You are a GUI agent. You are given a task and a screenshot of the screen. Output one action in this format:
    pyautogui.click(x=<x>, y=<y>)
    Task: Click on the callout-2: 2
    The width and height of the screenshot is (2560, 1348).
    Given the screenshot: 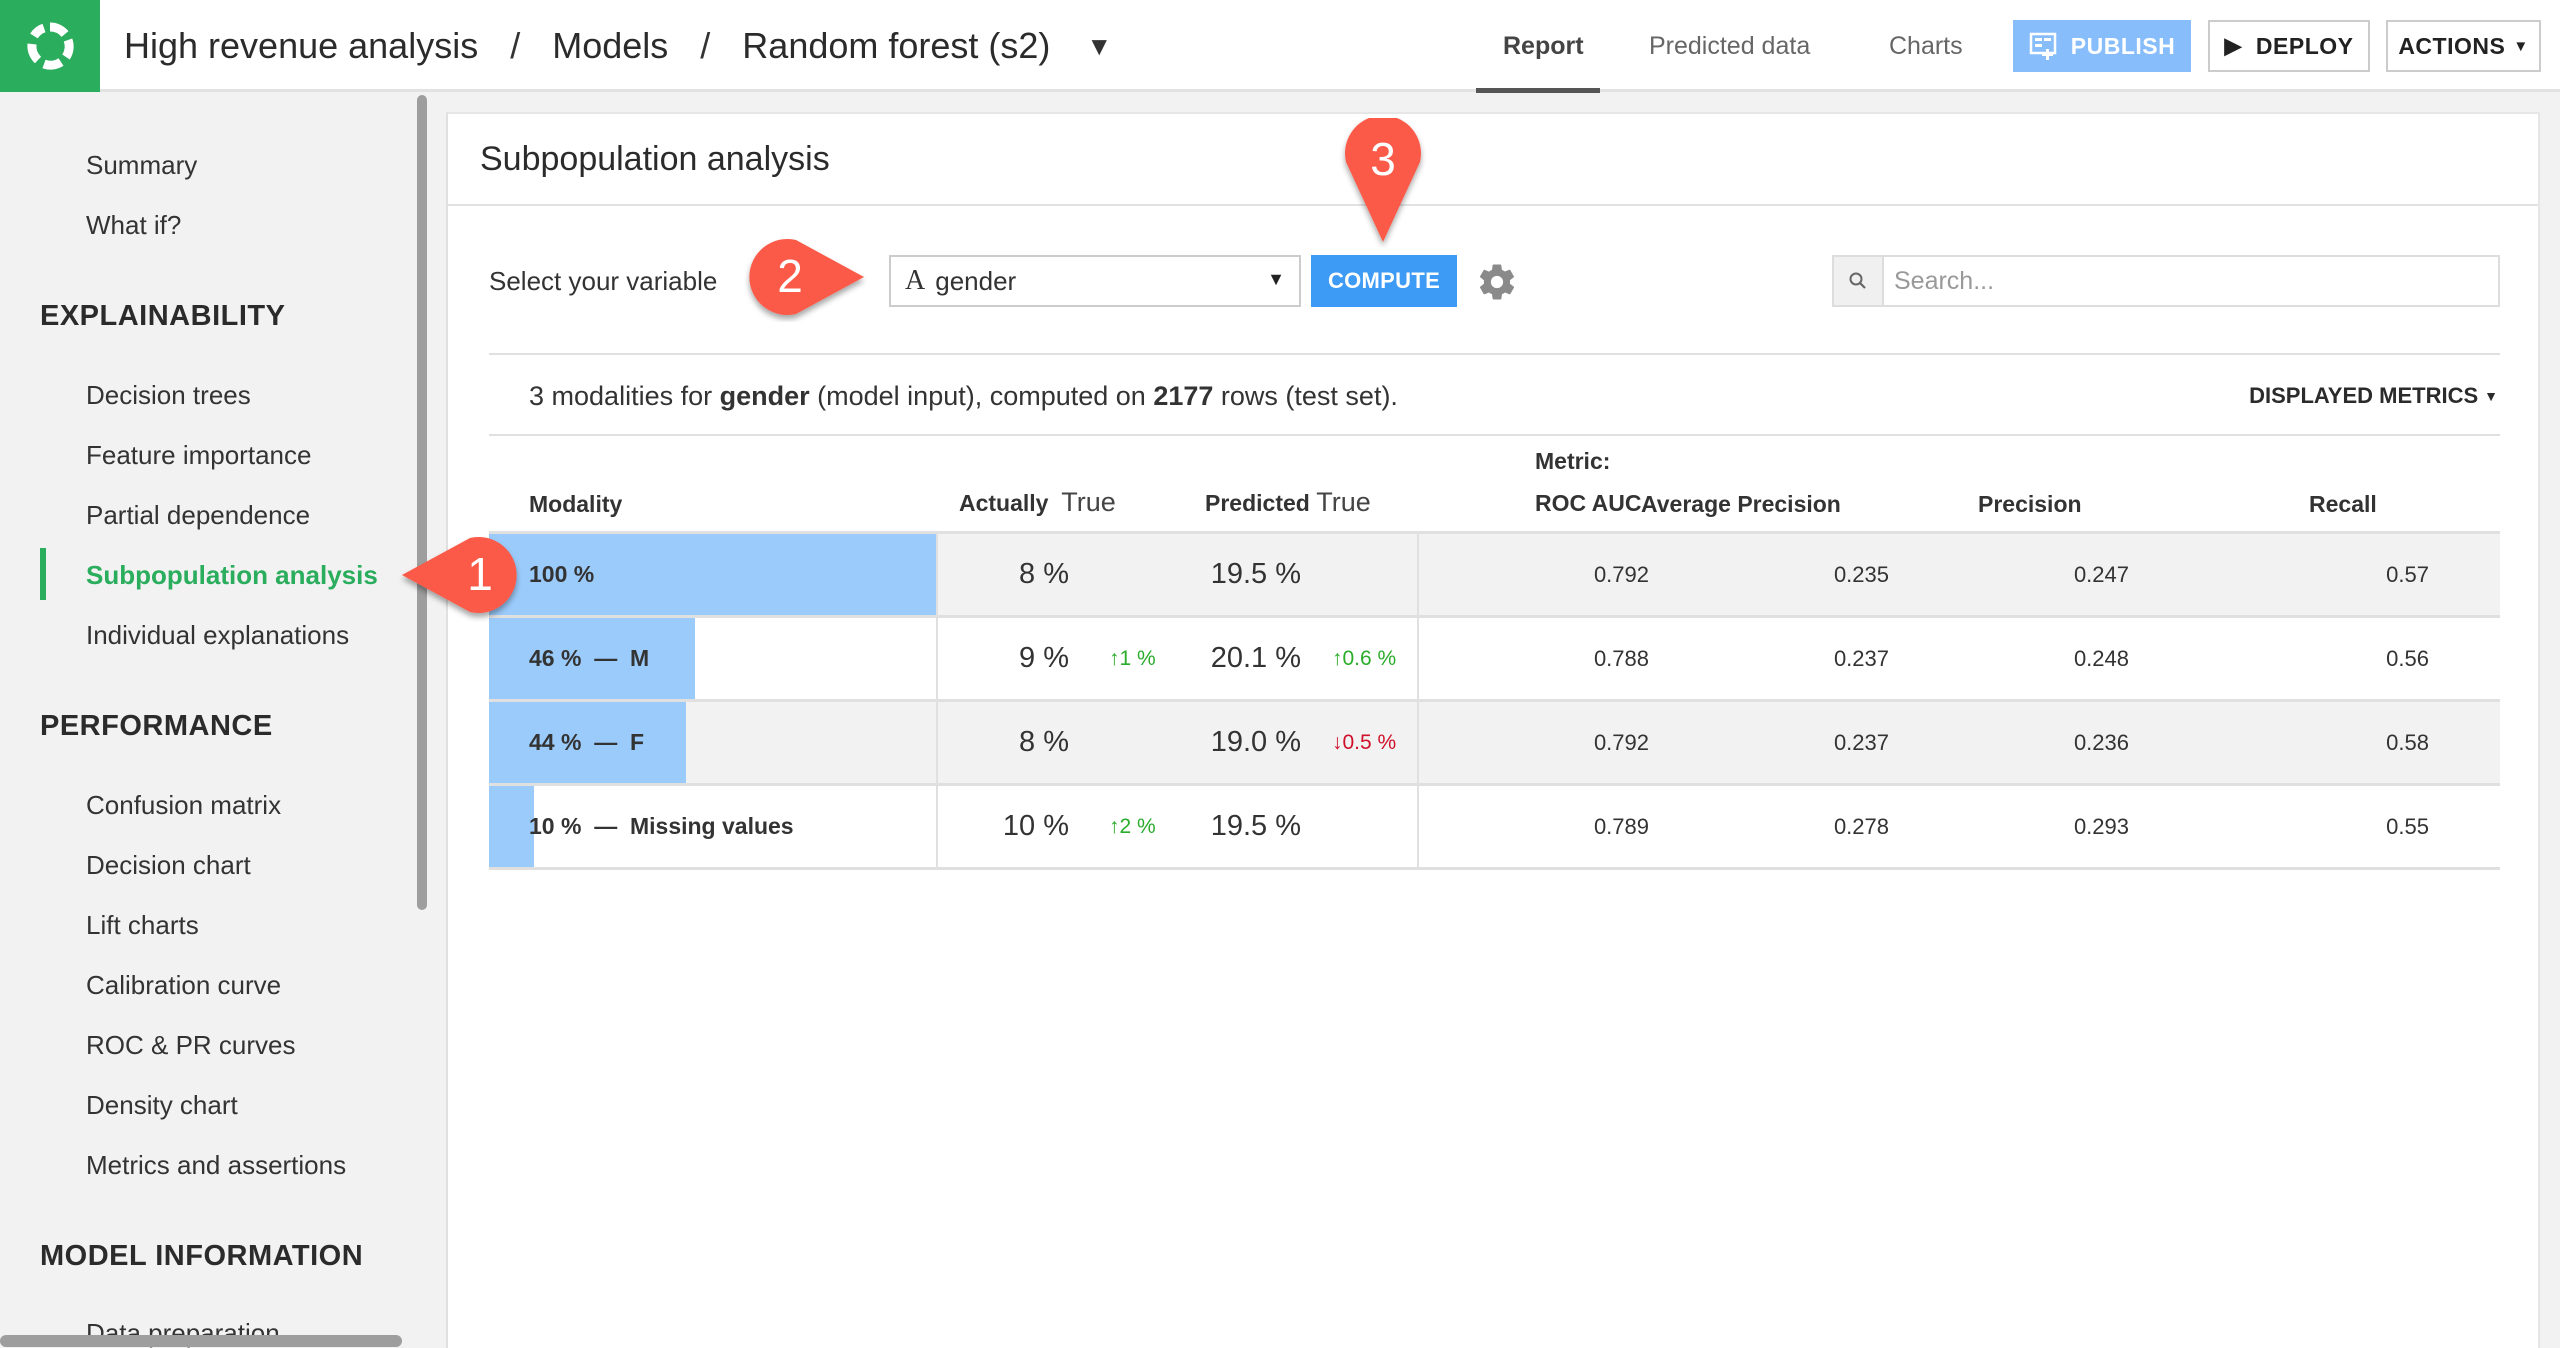 What is the action you would take?
    pyautogui.click(x=806, y=277)
    